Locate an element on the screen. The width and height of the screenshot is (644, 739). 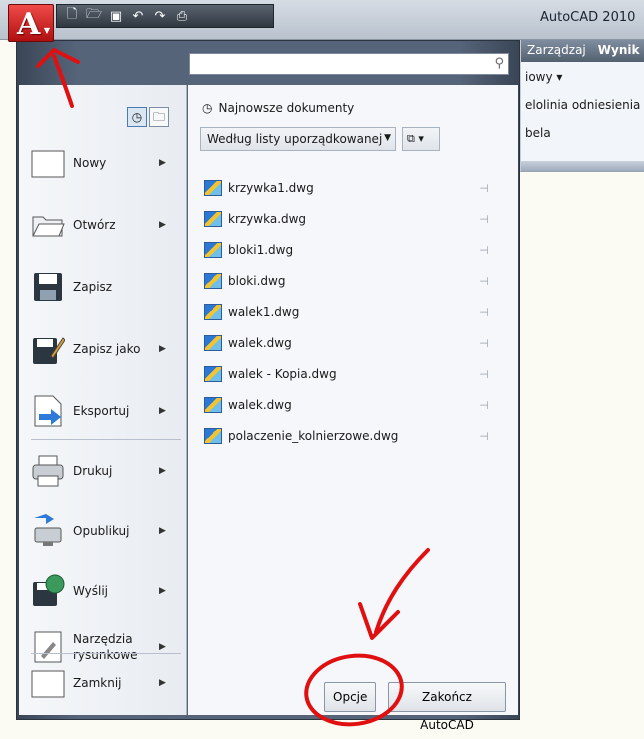
menu-search-box: ⚲ is located at coordinates (349, 64).